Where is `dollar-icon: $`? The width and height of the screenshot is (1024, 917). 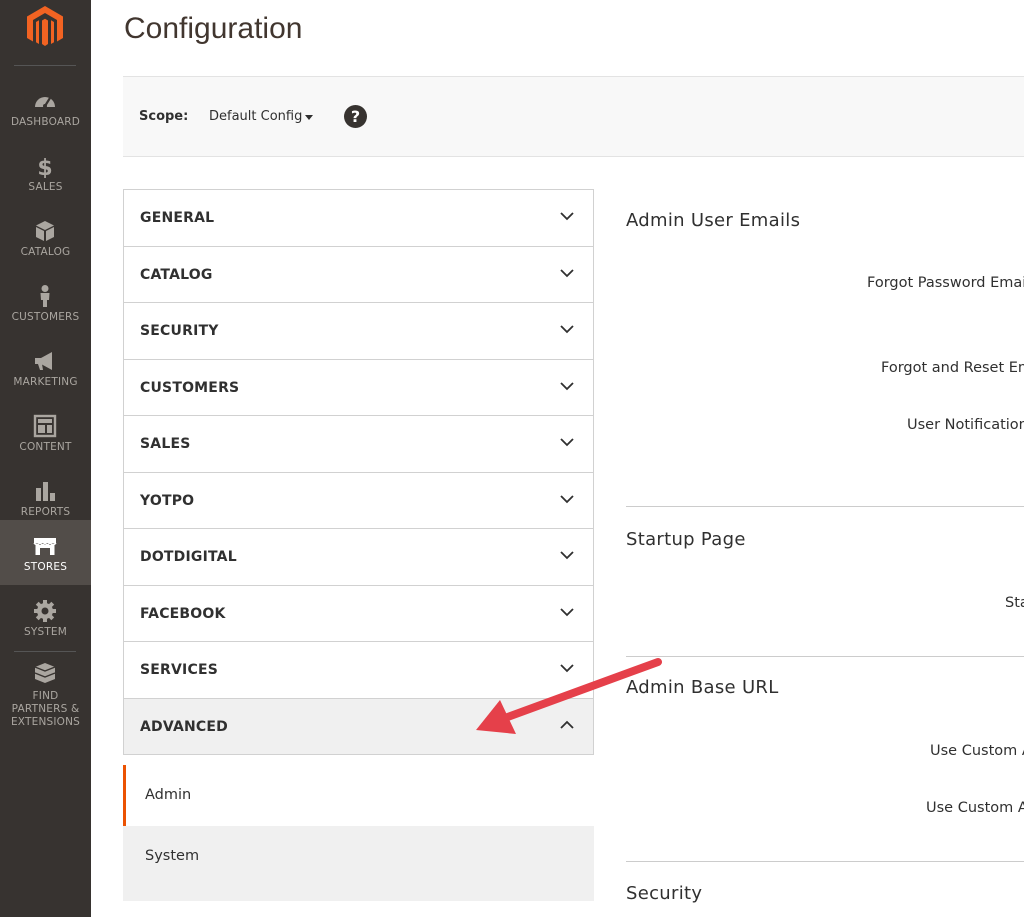
dollar-icon: $ is located at coordinates (44, 167).